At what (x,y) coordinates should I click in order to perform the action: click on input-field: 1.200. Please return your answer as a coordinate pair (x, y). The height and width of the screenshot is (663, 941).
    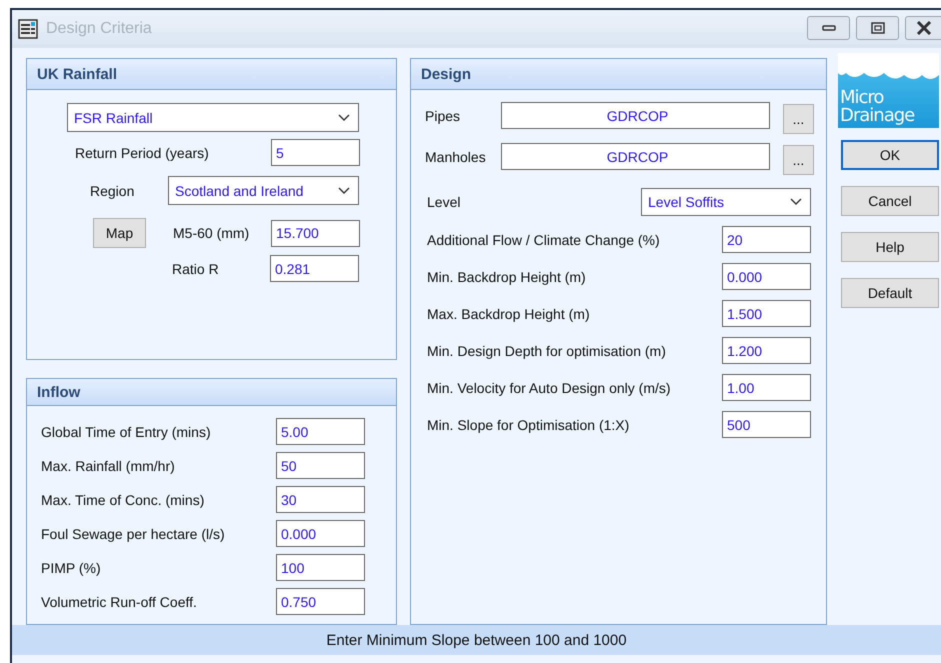
    Looking at the image, I should click on (766, 350).